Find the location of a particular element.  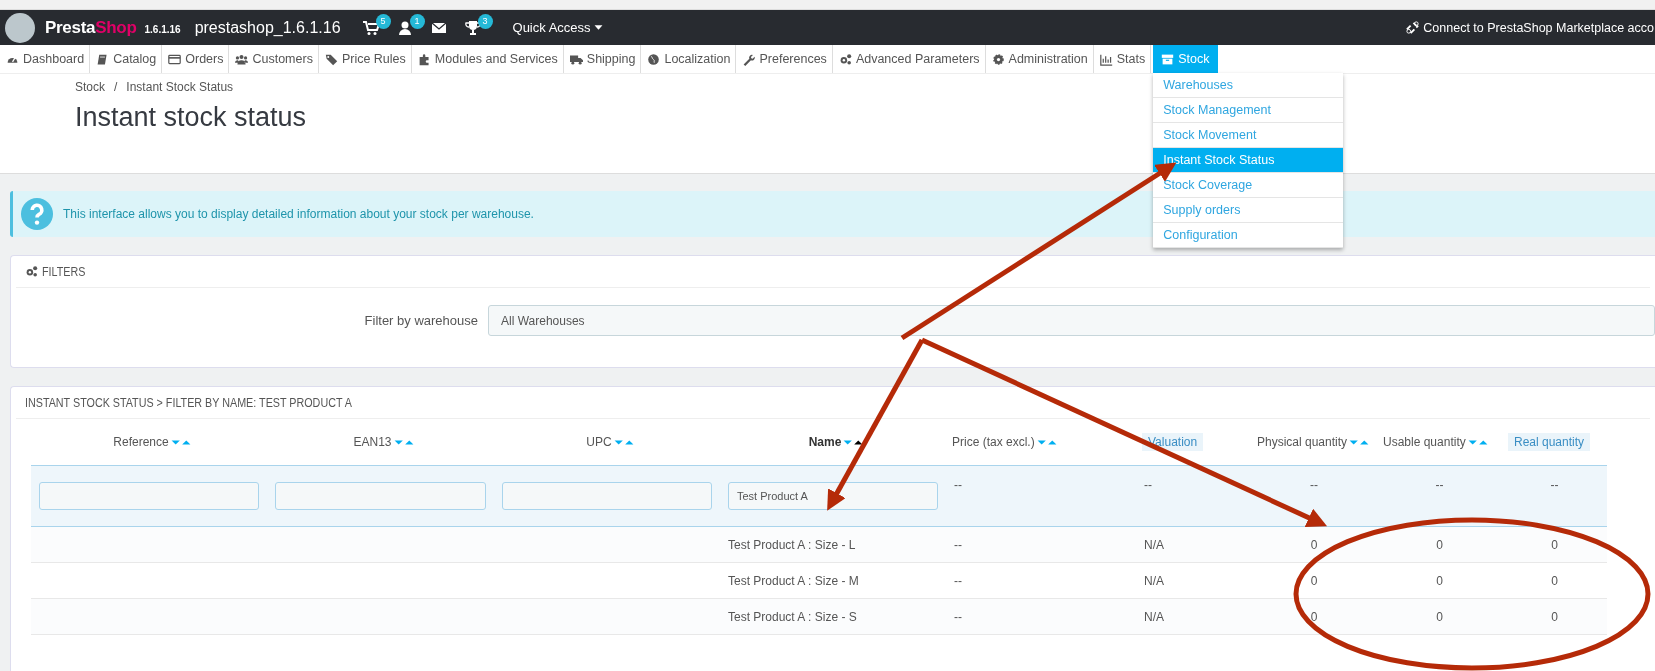

filter-input: Test Product A is located at coordinates (833, 496).